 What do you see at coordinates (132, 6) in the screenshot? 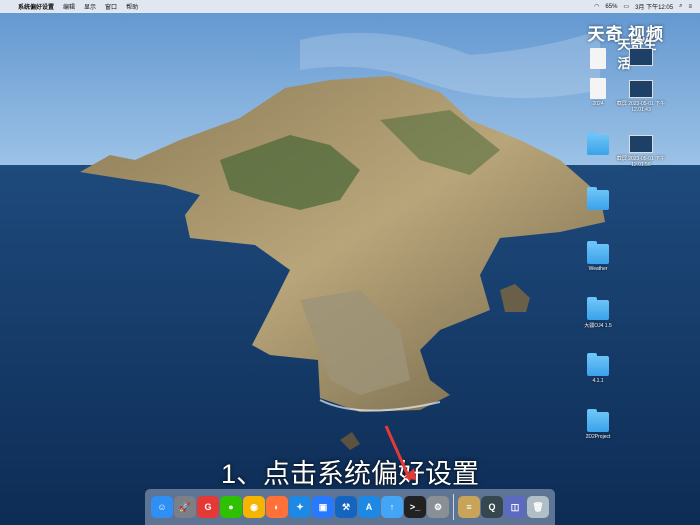
I see `menu-help: 帮助` at bounding box center [132, 6].